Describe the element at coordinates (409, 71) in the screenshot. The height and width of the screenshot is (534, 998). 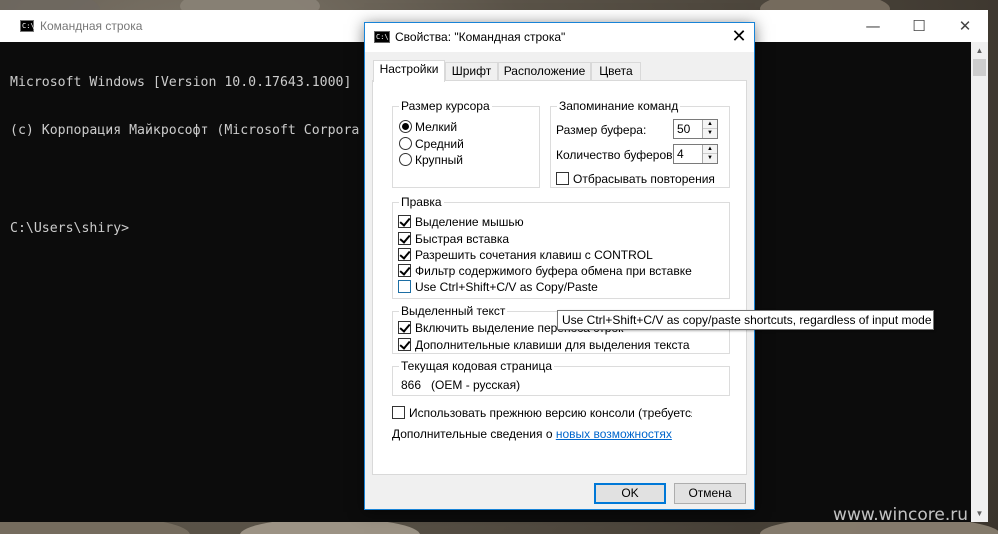
I see `tab-settings: Настройки` at that location.